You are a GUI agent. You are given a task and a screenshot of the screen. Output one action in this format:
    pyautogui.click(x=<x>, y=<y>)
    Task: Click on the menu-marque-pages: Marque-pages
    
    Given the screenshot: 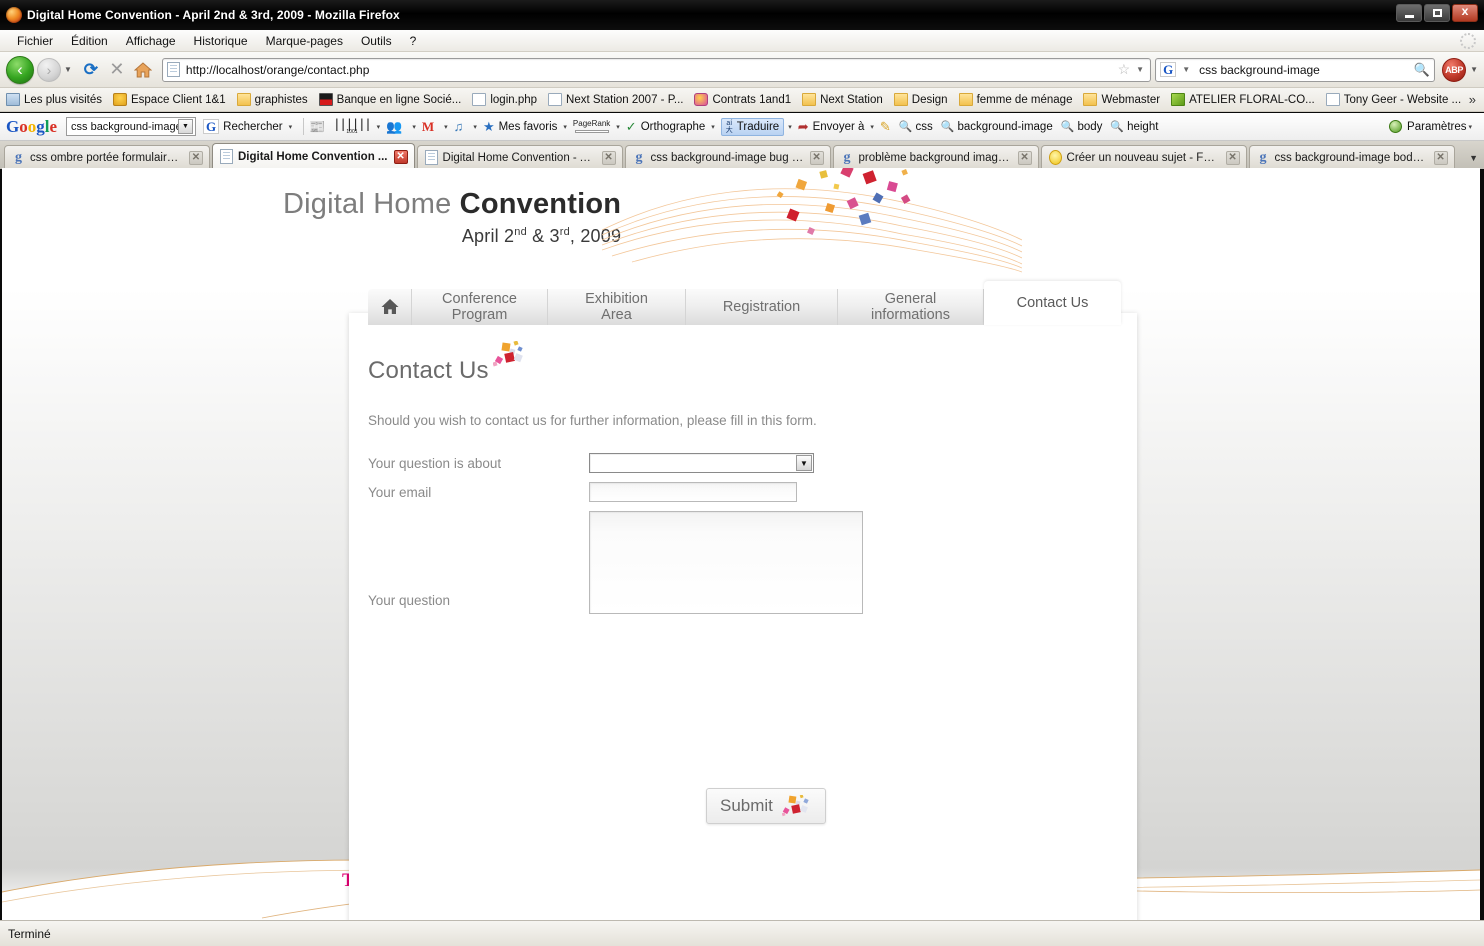 What is the action you would take?
    pyautogui.click(x=304, y=41)
    